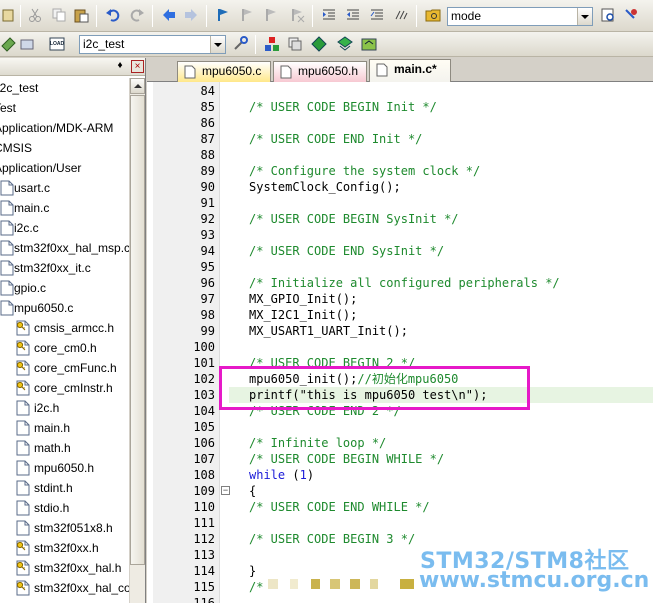 The height and width of the screenshot is (603, 653). Describe the element at coordinates (40, 168) in the screenshot. I see `tree-item-group: Application/User` at that location.